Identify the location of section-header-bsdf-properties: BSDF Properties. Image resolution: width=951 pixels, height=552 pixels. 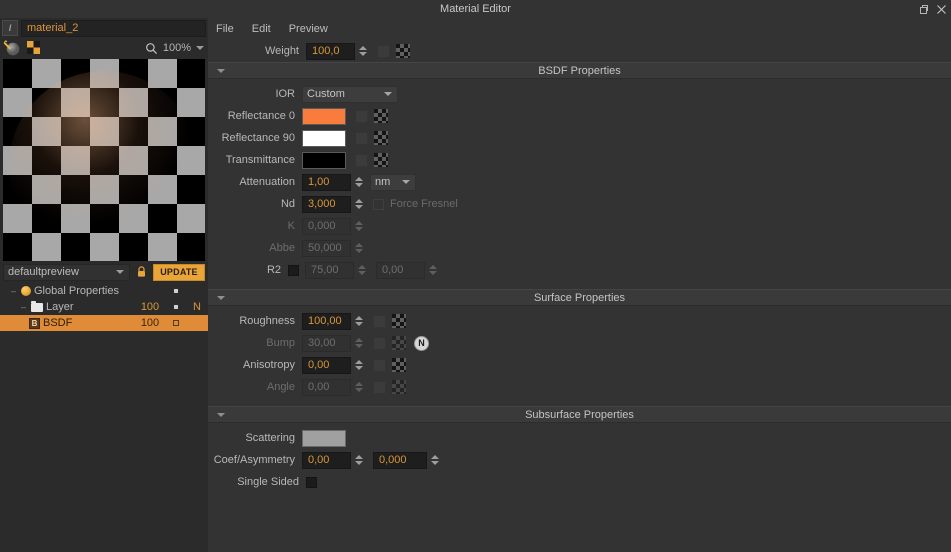
(579, 70).